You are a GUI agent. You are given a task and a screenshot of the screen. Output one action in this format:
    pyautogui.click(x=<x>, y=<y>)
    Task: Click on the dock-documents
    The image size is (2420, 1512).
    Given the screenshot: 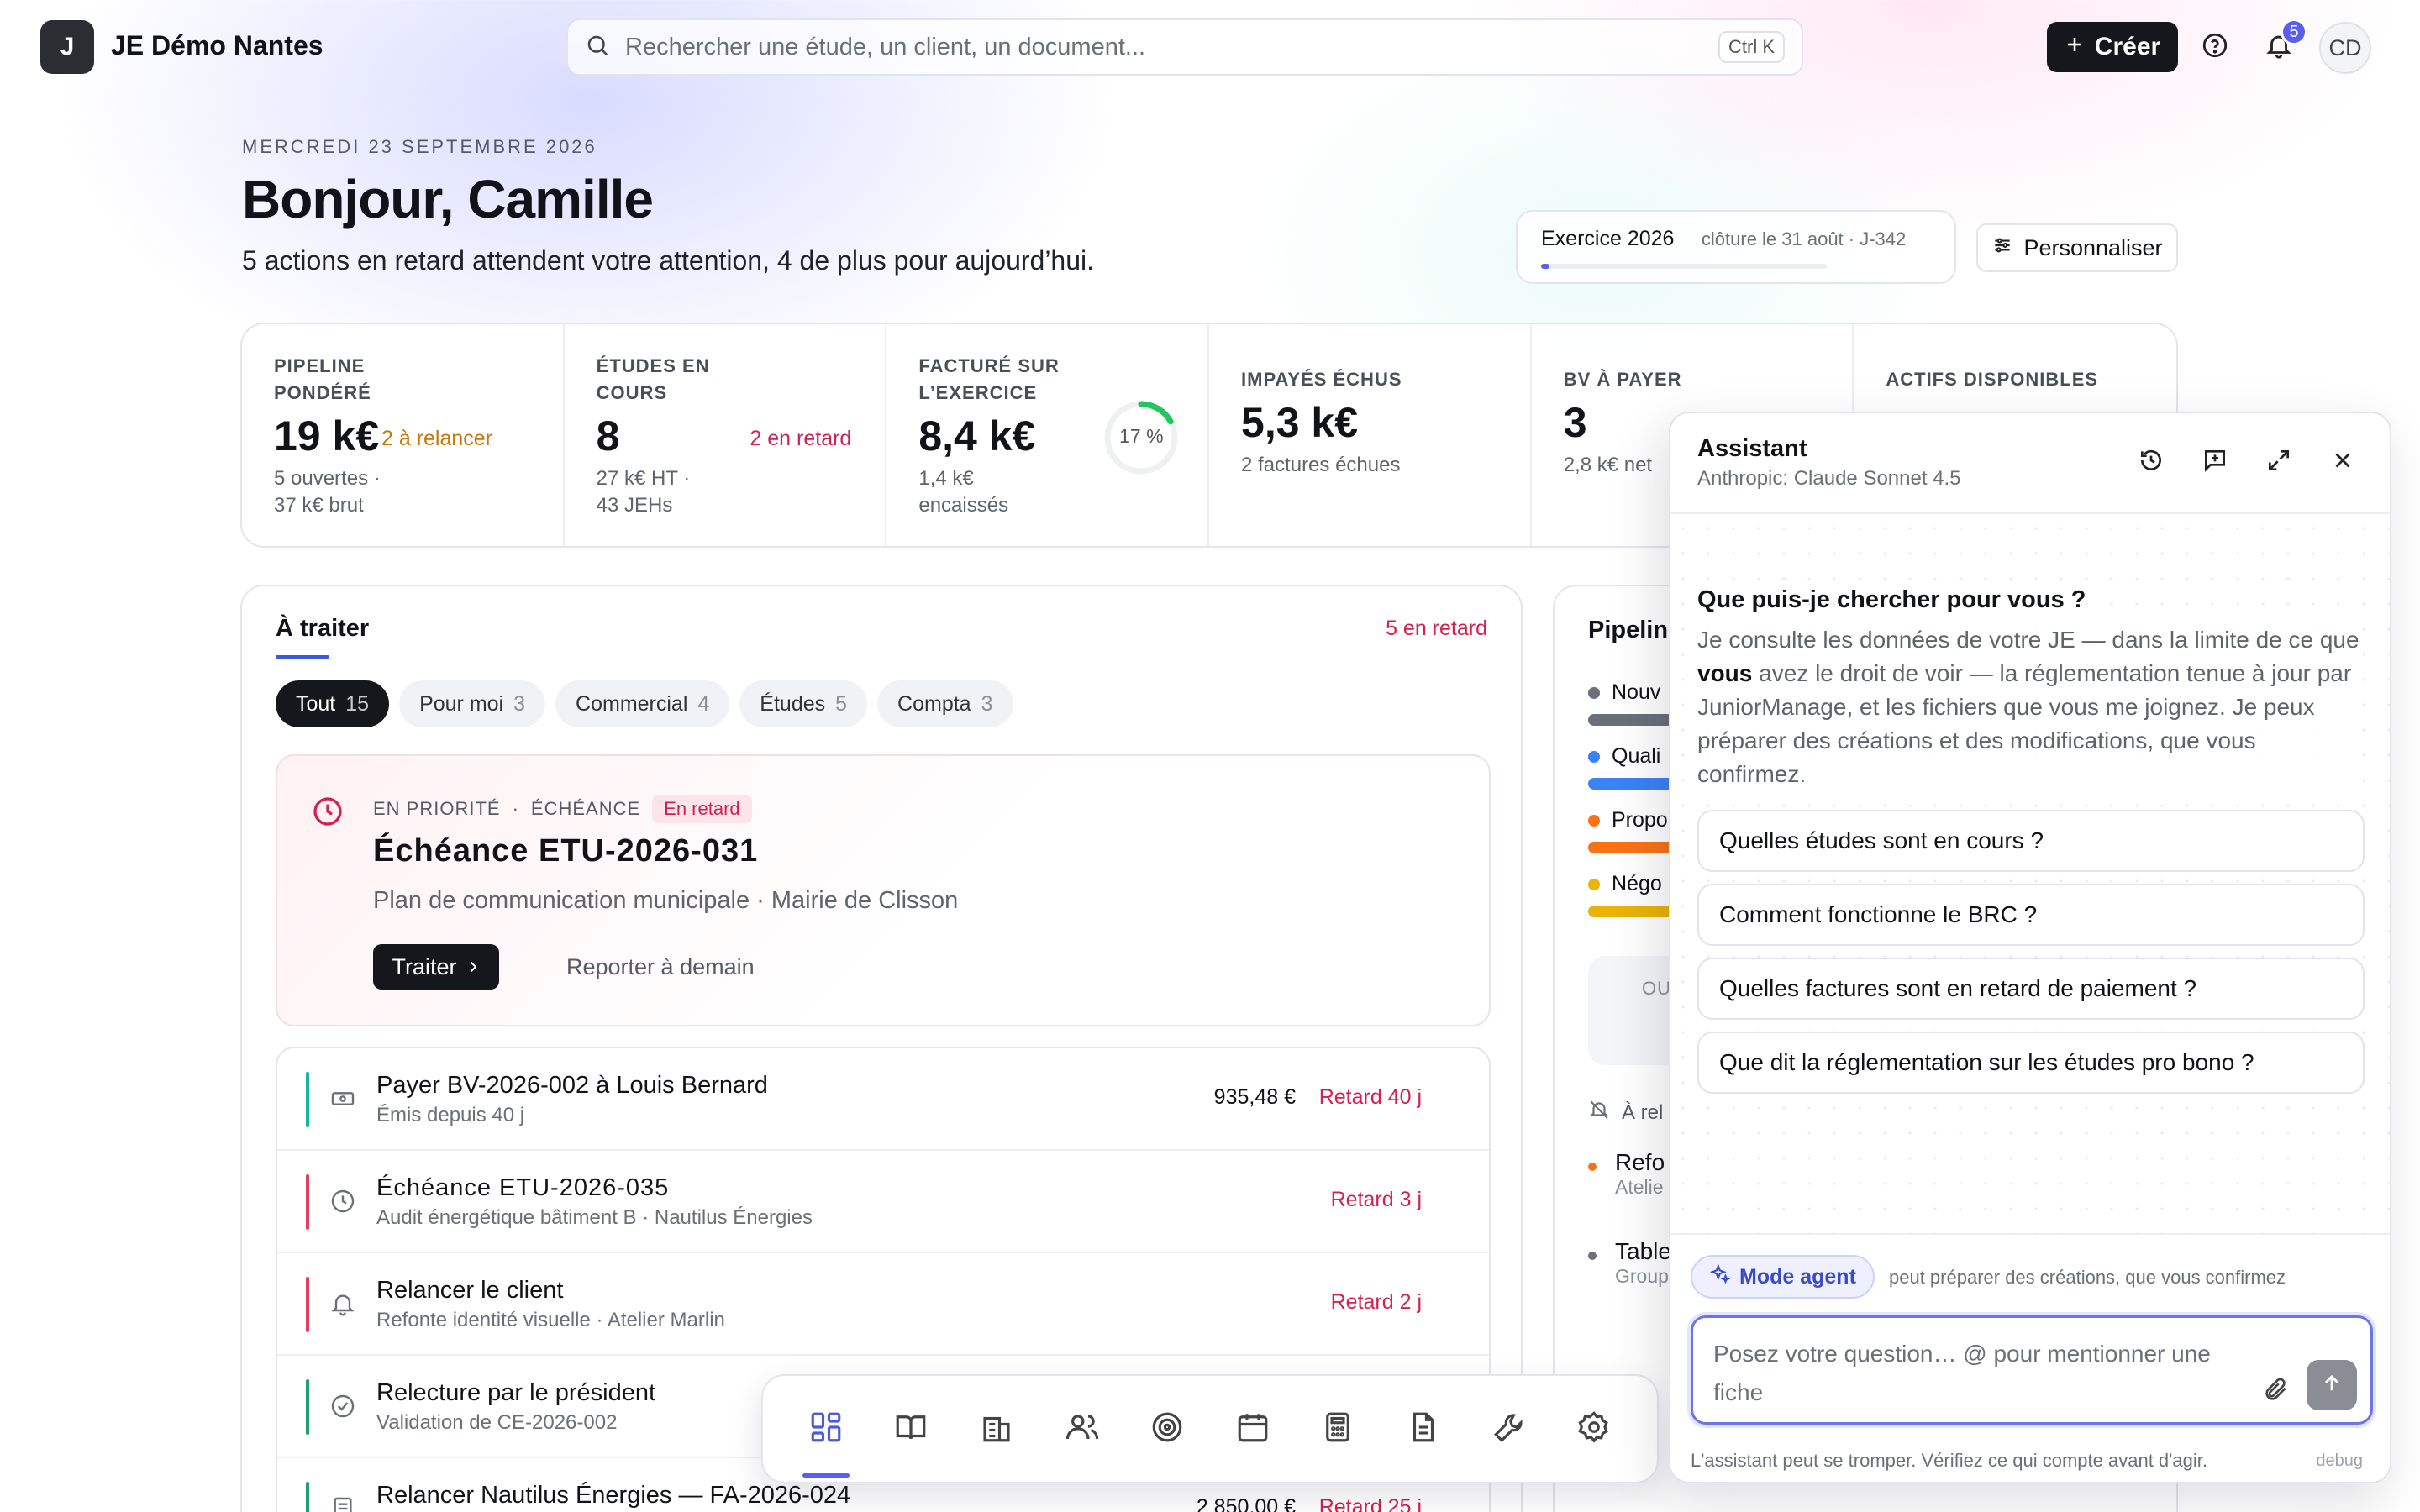 What is the action you would take?
    pyautogui.click(x=1423, y=1428)
    